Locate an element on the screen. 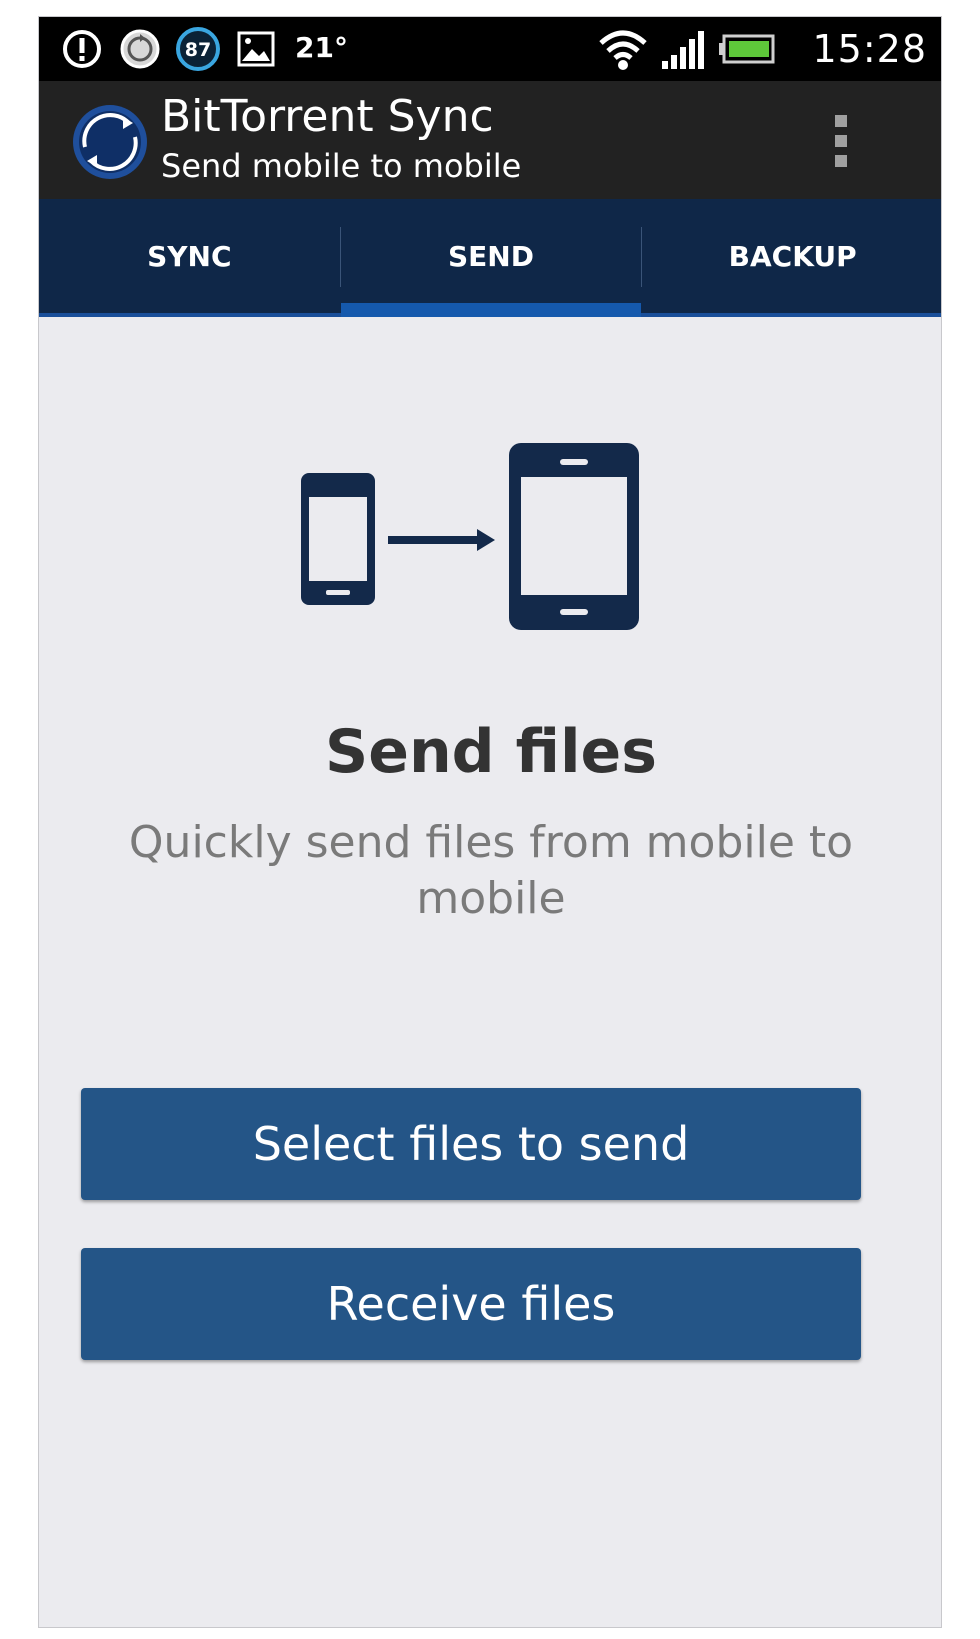  tab-send: SEND is located at coordinates (491, 258).